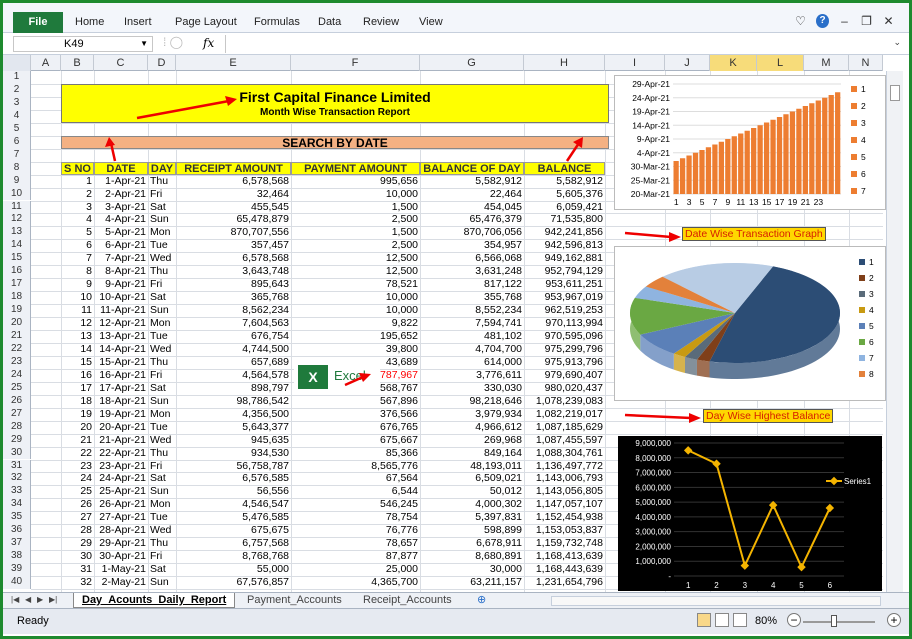  Describe the element at coordinates (472, 258) in the screenshot. I see `table-cell: 6,566,068` at that location.